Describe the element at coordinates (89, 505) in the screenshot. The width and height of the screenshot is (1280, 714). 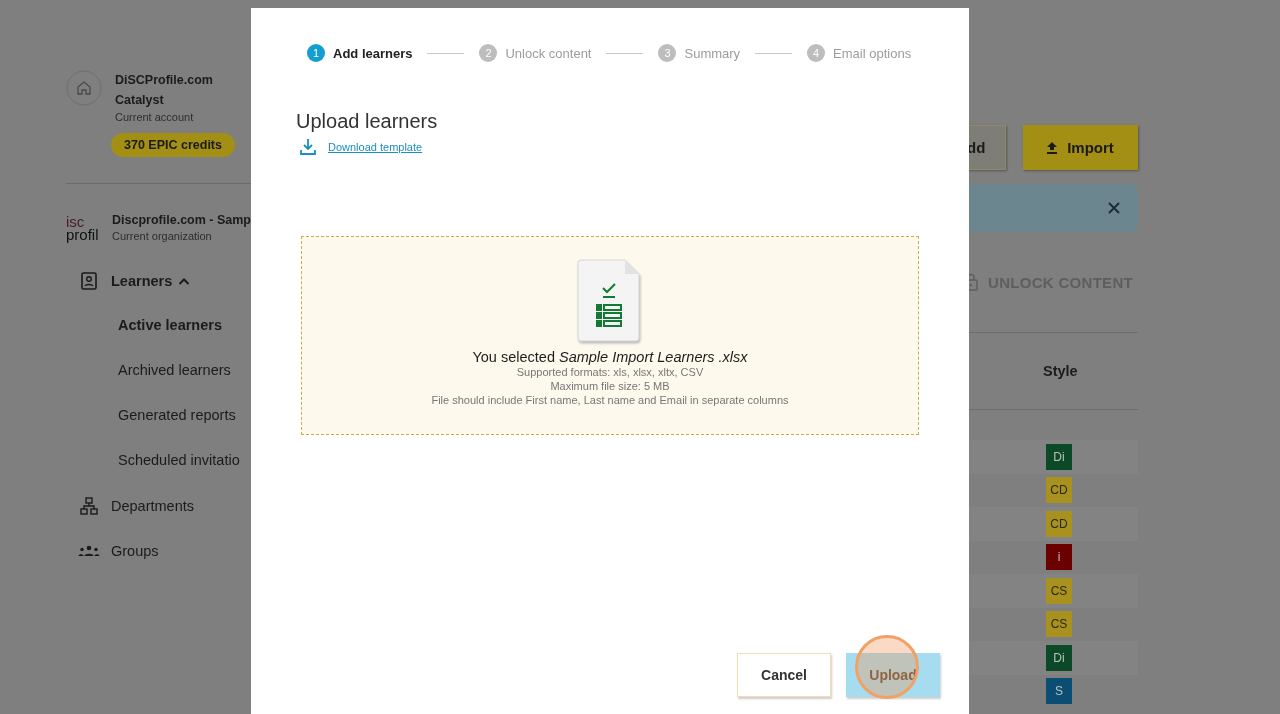
I see `hierarchy-icon` at that location.